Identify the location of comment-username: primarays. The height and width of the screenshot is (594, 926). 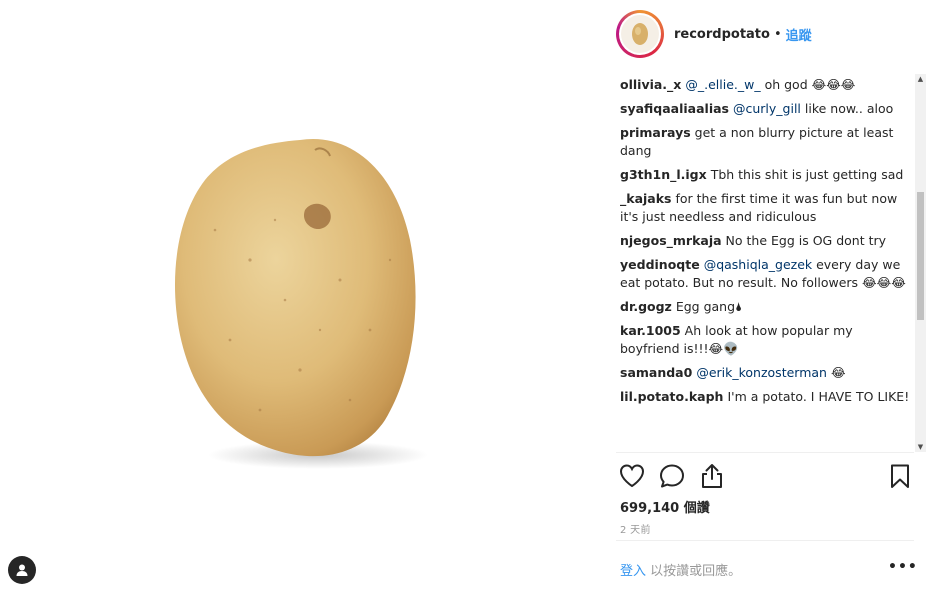
(655, 132).